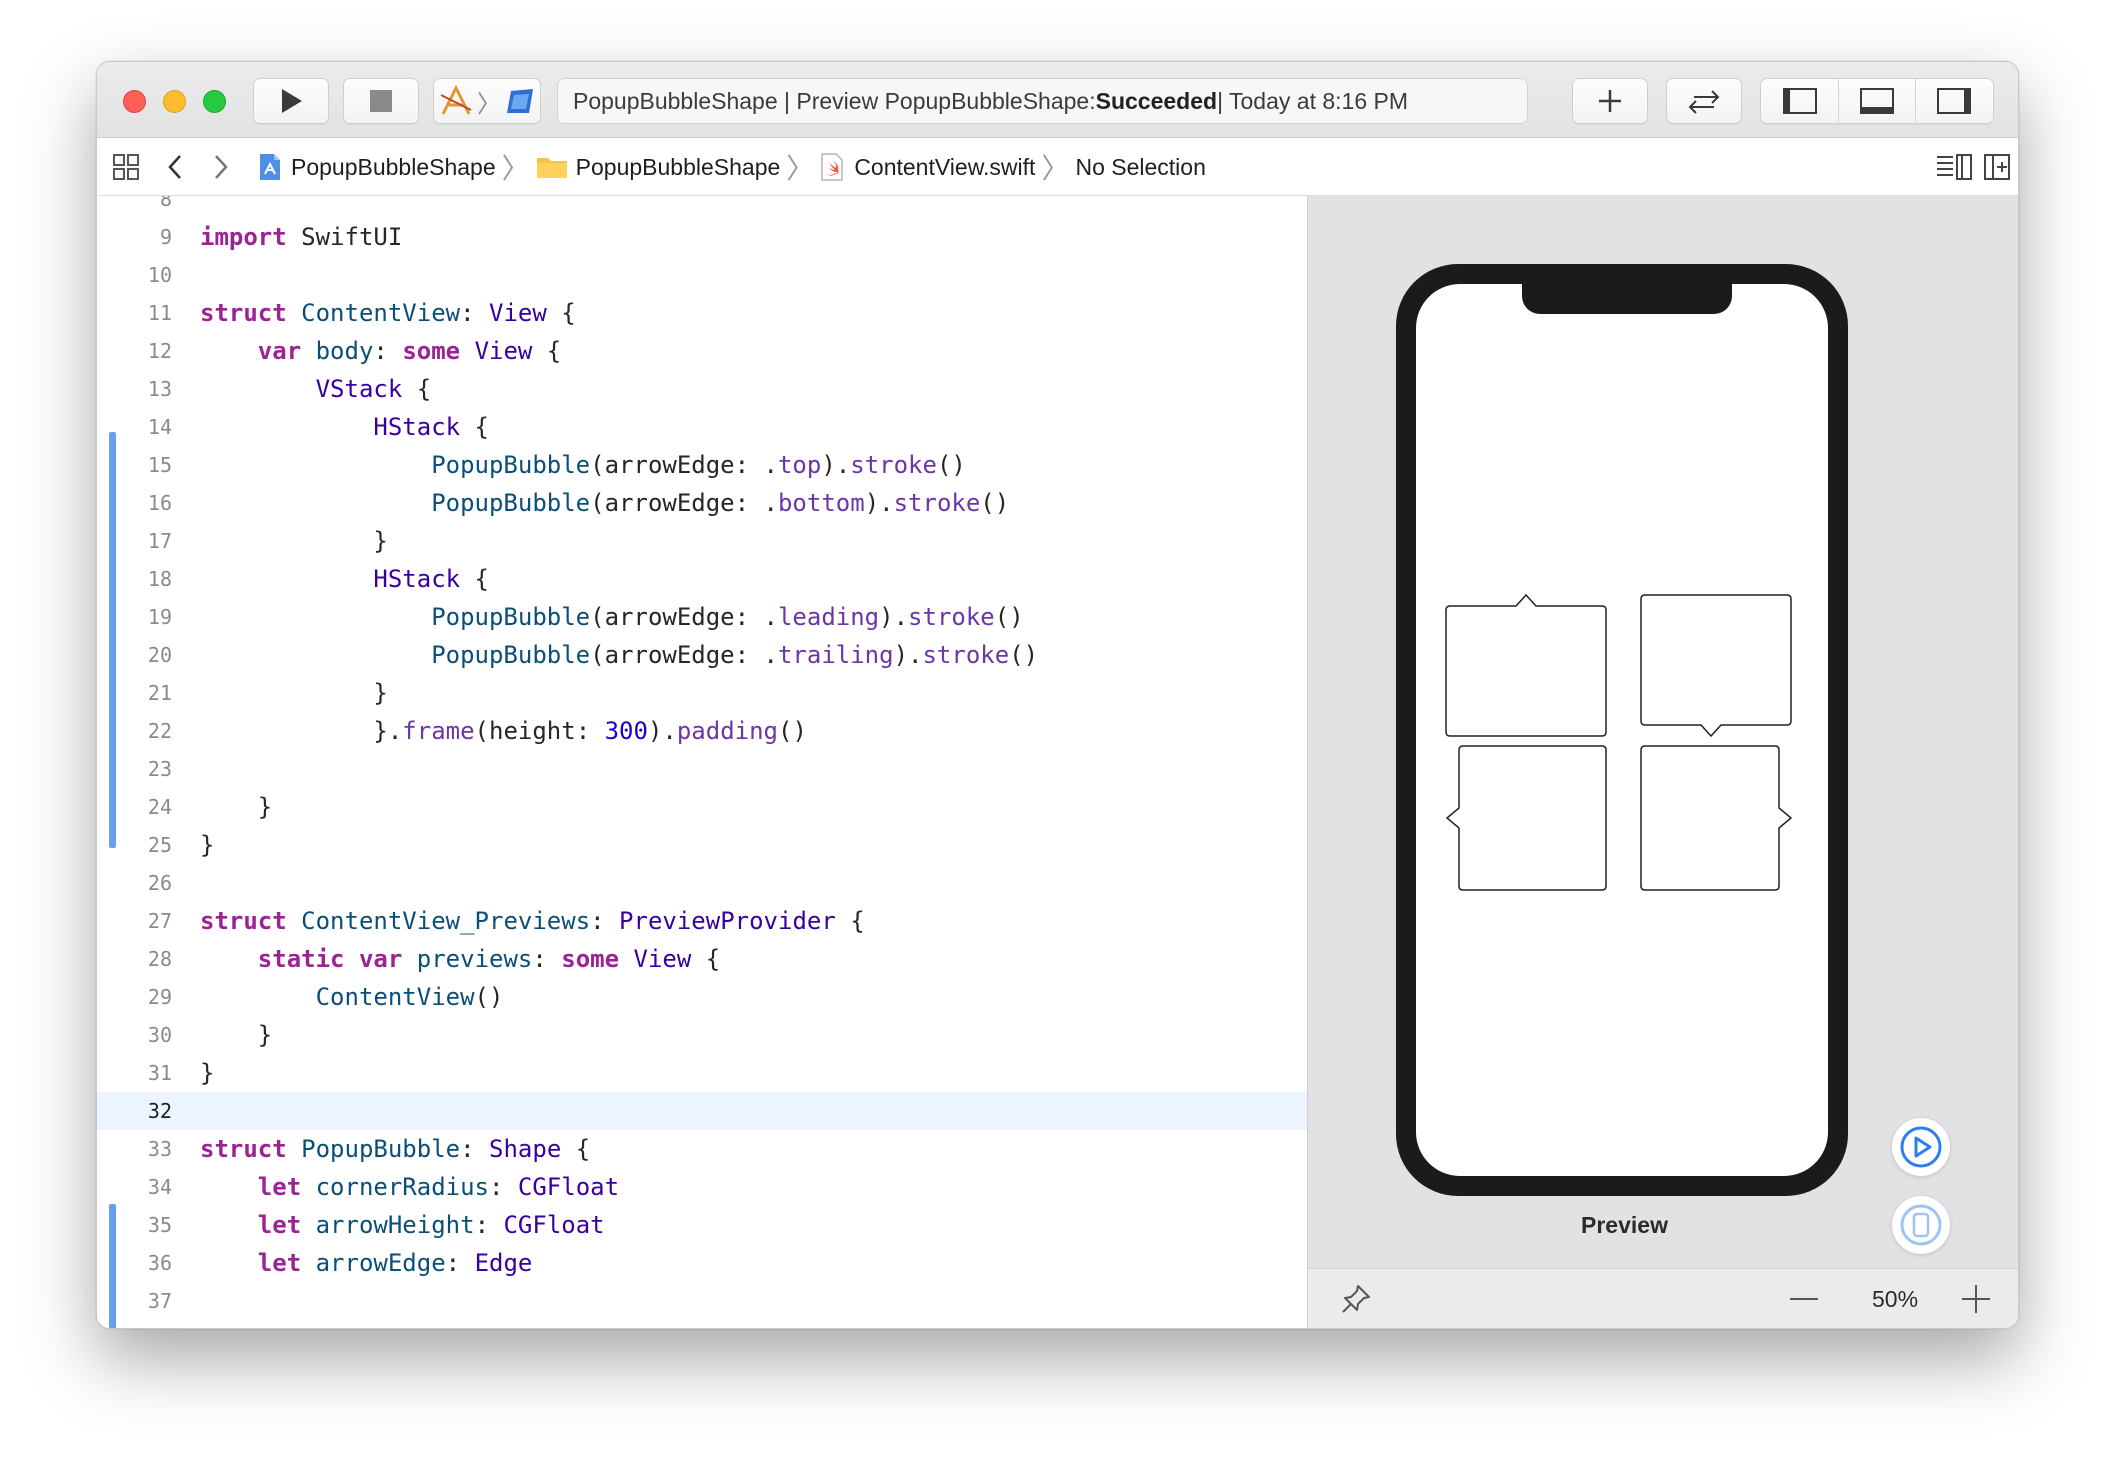  I want to click on grid-icon, so click(126, 167).